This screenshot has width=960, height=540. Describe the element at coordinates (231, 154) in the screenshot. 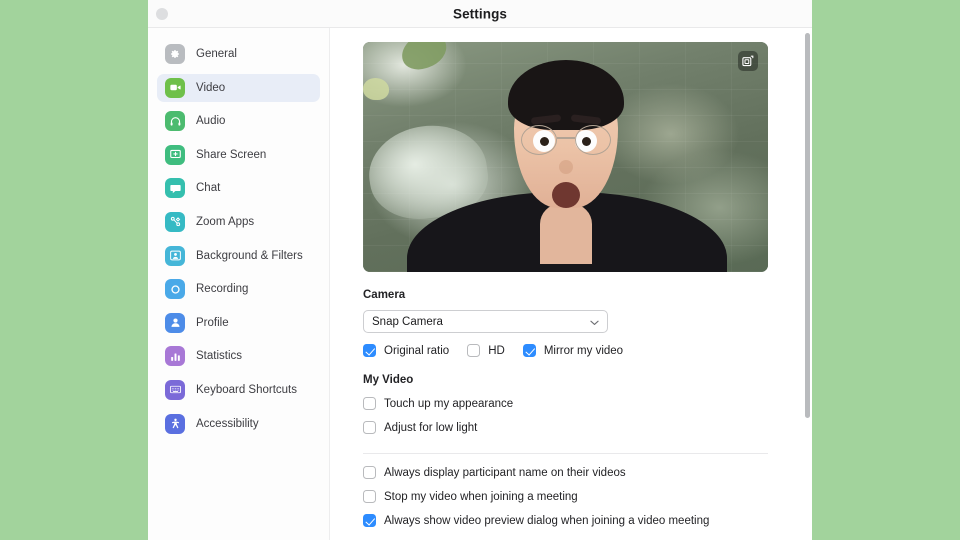

I see `sidebar-item-label: Share Screen` at that location.